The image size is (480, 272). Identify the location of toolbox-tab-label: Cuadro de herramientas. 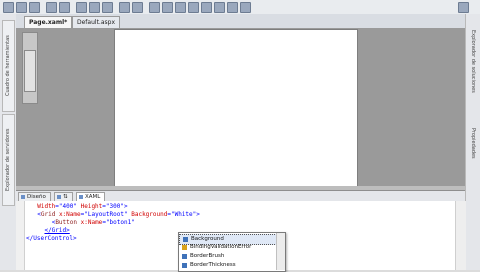
(8, 66).